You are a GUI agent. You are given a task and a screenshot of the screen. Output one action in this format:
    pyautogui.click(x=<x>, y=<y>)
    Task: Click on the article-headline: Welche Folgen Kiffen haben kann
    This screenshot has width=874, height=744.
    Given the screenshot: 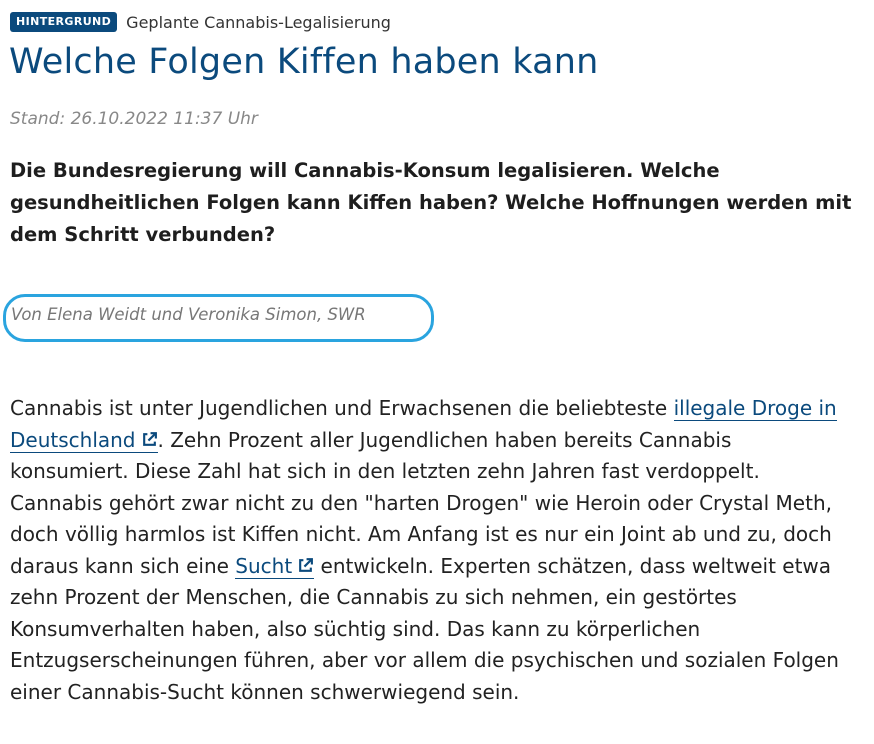 What is the action you would take?
    pyautogui.click(x=304, y=62)
    